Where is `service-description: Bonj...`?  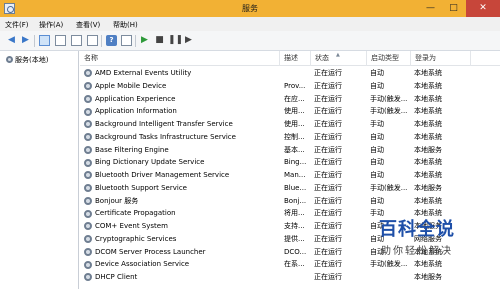
service-description: Bonj... is located at coordinates (295, 200).